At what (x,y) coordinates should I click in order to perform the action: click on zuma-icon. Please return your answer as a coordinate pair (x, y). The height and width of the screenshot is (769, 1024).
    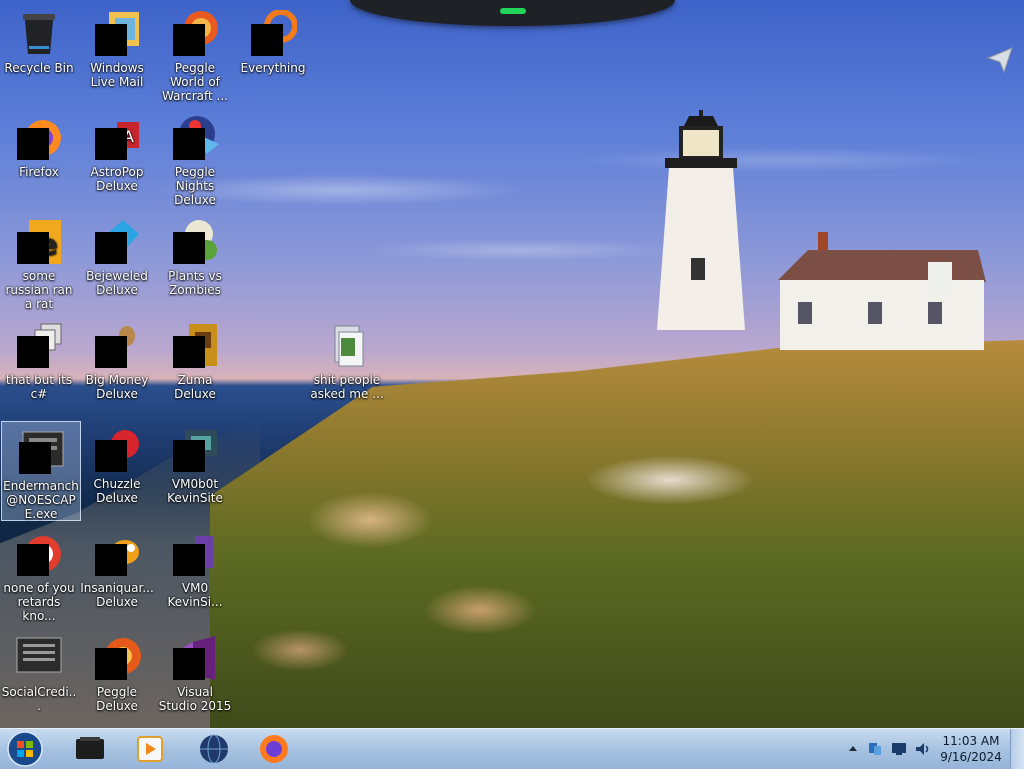
    Looking at the image, I should click on (195, 346).